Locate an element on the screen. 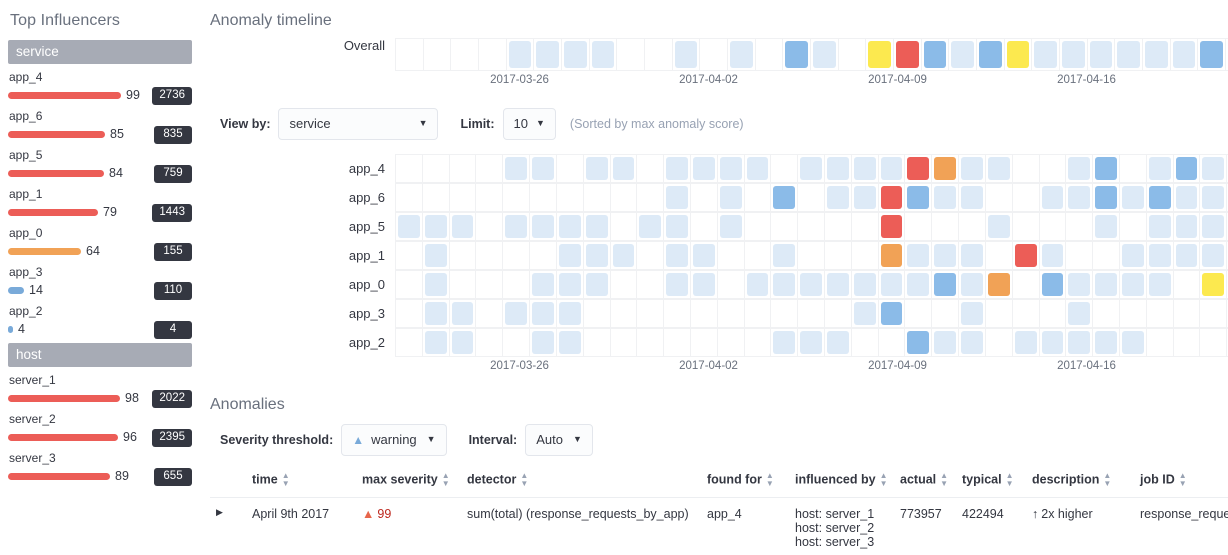 This screenshot has height=555, width=1228. column-header-detector: detector▲▼ is located at coordinates (581, 483).